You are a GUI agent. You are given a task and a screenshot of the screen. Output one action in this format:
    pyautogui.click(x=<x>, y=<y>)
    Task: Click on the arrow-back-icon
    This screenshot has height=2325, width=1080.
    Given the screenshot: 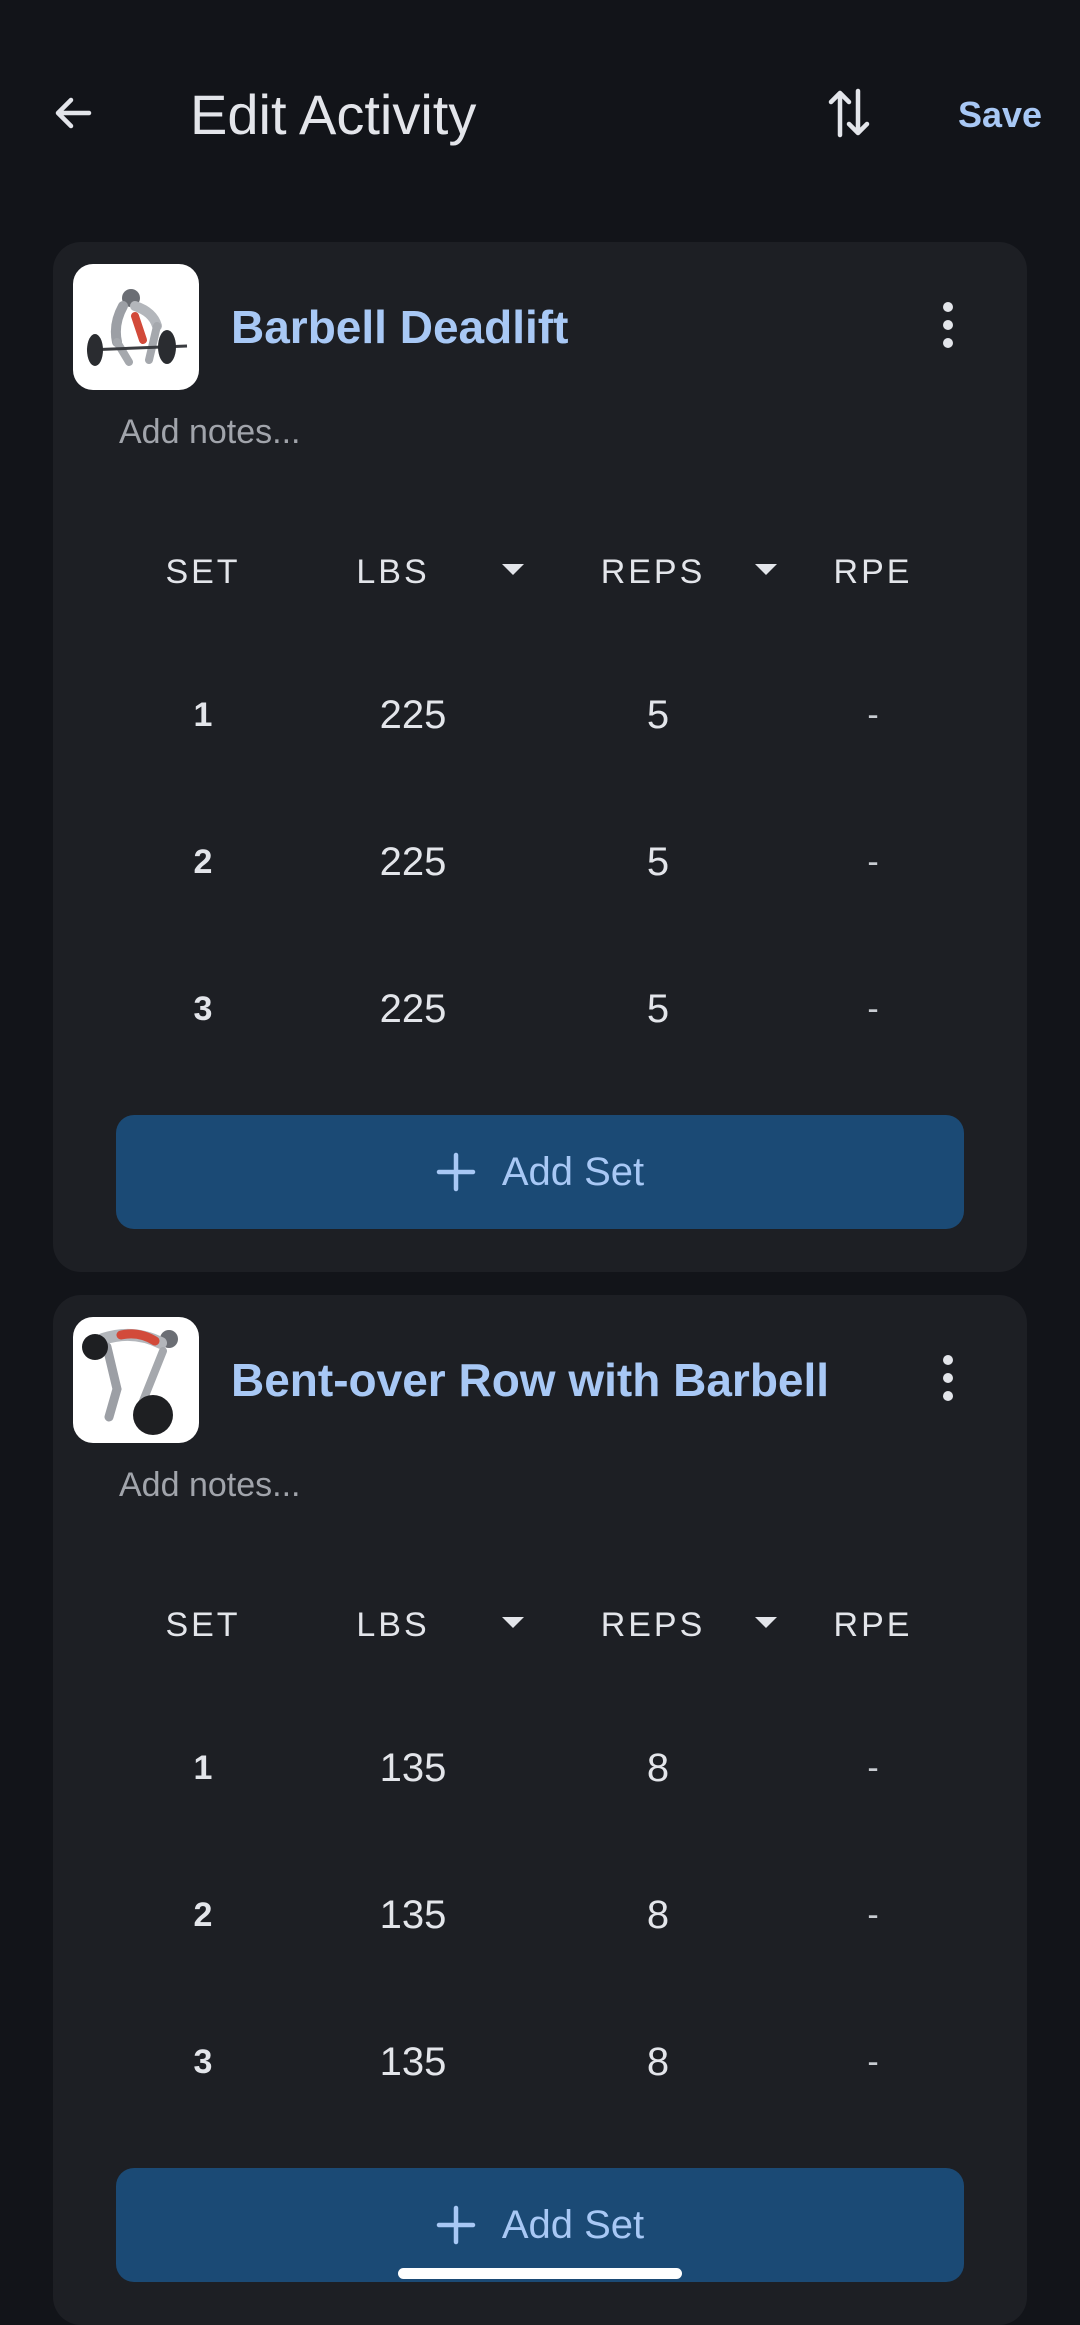 What is the action you would take?
    pyautogui.click(x=73, y=115)
    